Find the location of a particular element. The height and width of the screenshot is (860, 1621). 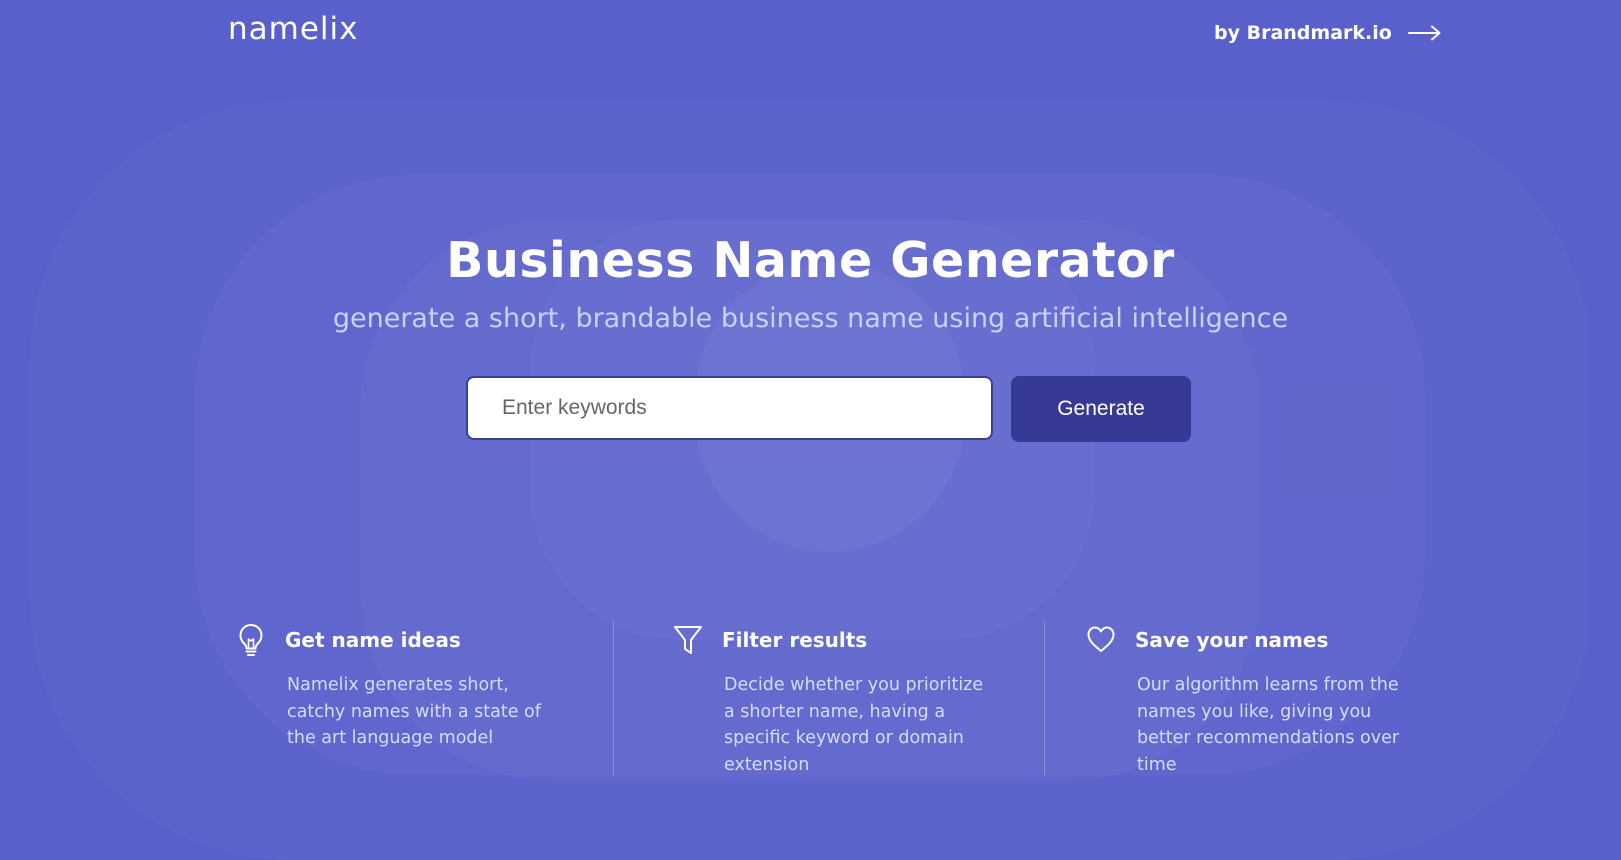

arrow-right-icon is located at coordinates (1424, 33).